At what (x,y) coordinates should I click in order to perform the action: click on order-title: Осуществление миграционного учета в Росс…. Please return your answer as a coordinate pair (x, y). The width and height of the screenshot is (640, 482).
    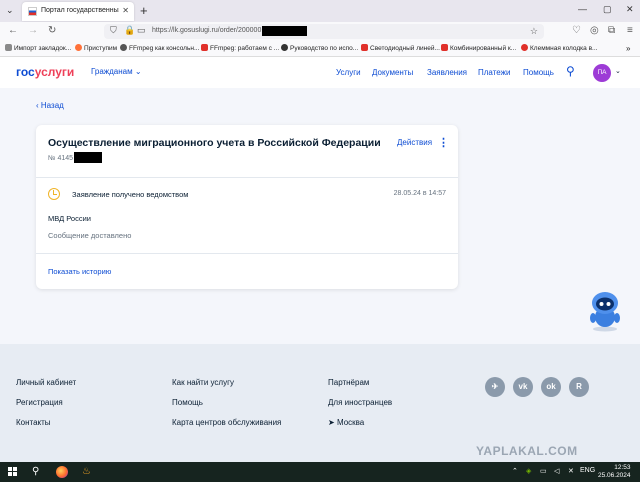
    Looking at the image, I should click on (214, 143).